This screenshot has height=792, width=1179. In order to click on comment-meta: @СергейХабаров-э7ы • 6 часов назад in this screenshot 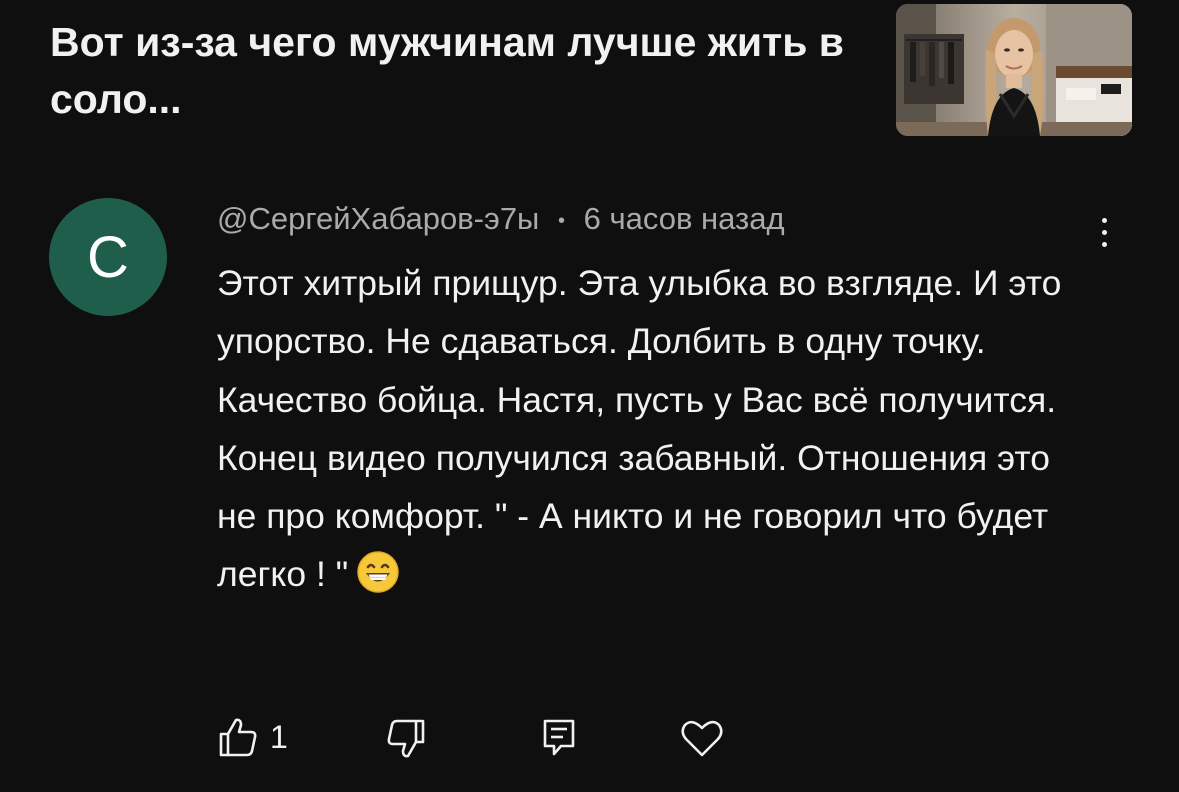, I will do `click(501, 220)`.